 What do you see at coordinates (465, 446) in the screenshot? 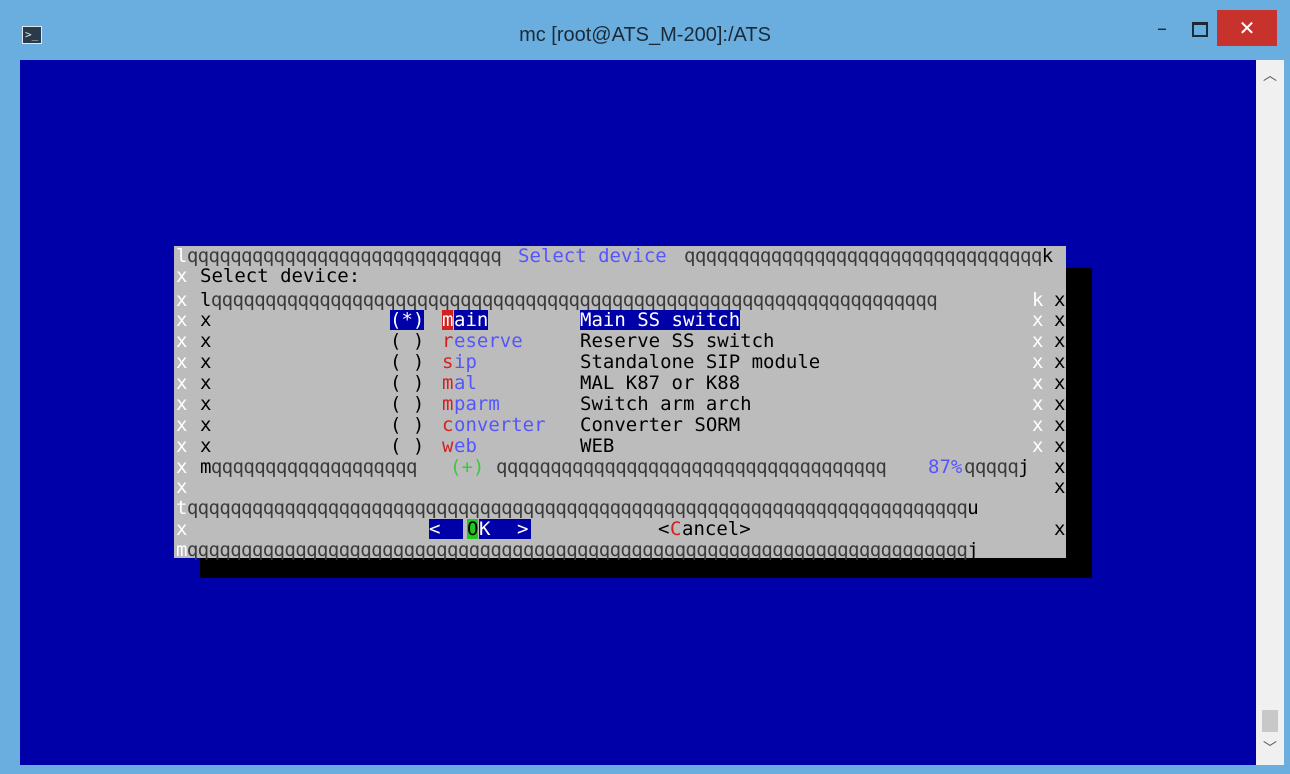
I see `radio-label: eb` at bounding box center [465, 446].